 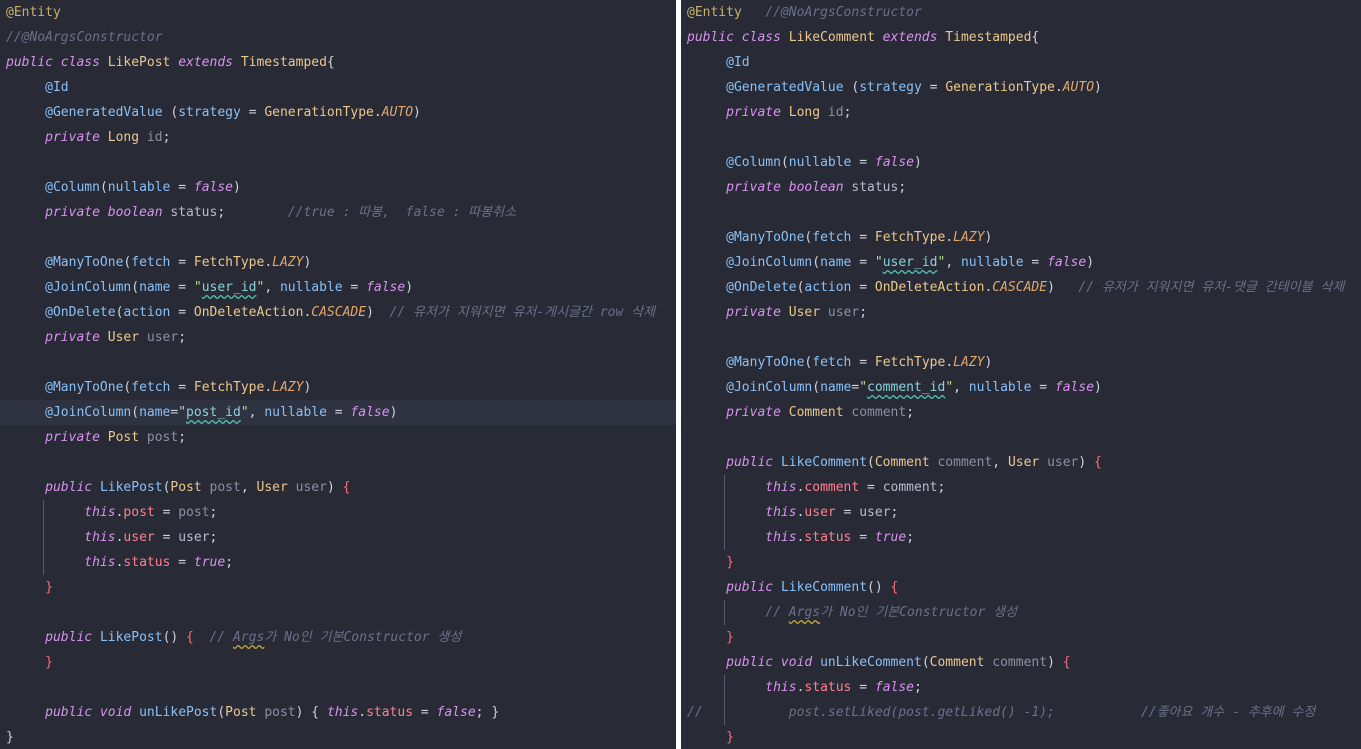 What do you see at coordinates (338, 12) in the screenshot?
I see `code-line: @Entity` at bounding box center [338, 12].